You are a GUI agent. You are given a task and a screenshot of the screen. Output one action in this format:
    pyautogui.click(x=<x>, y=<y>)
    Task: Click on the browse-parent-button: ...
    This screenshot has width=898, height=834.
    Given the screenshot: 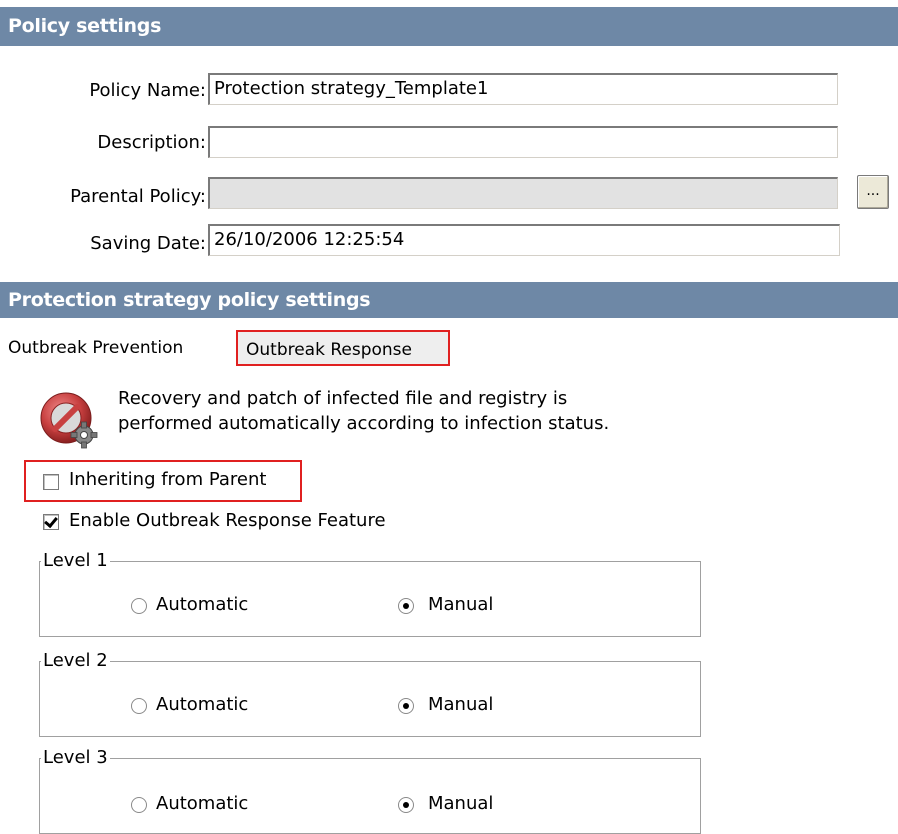 What is the action you would take?
    pyautogui.click(x=873, y=192)
    